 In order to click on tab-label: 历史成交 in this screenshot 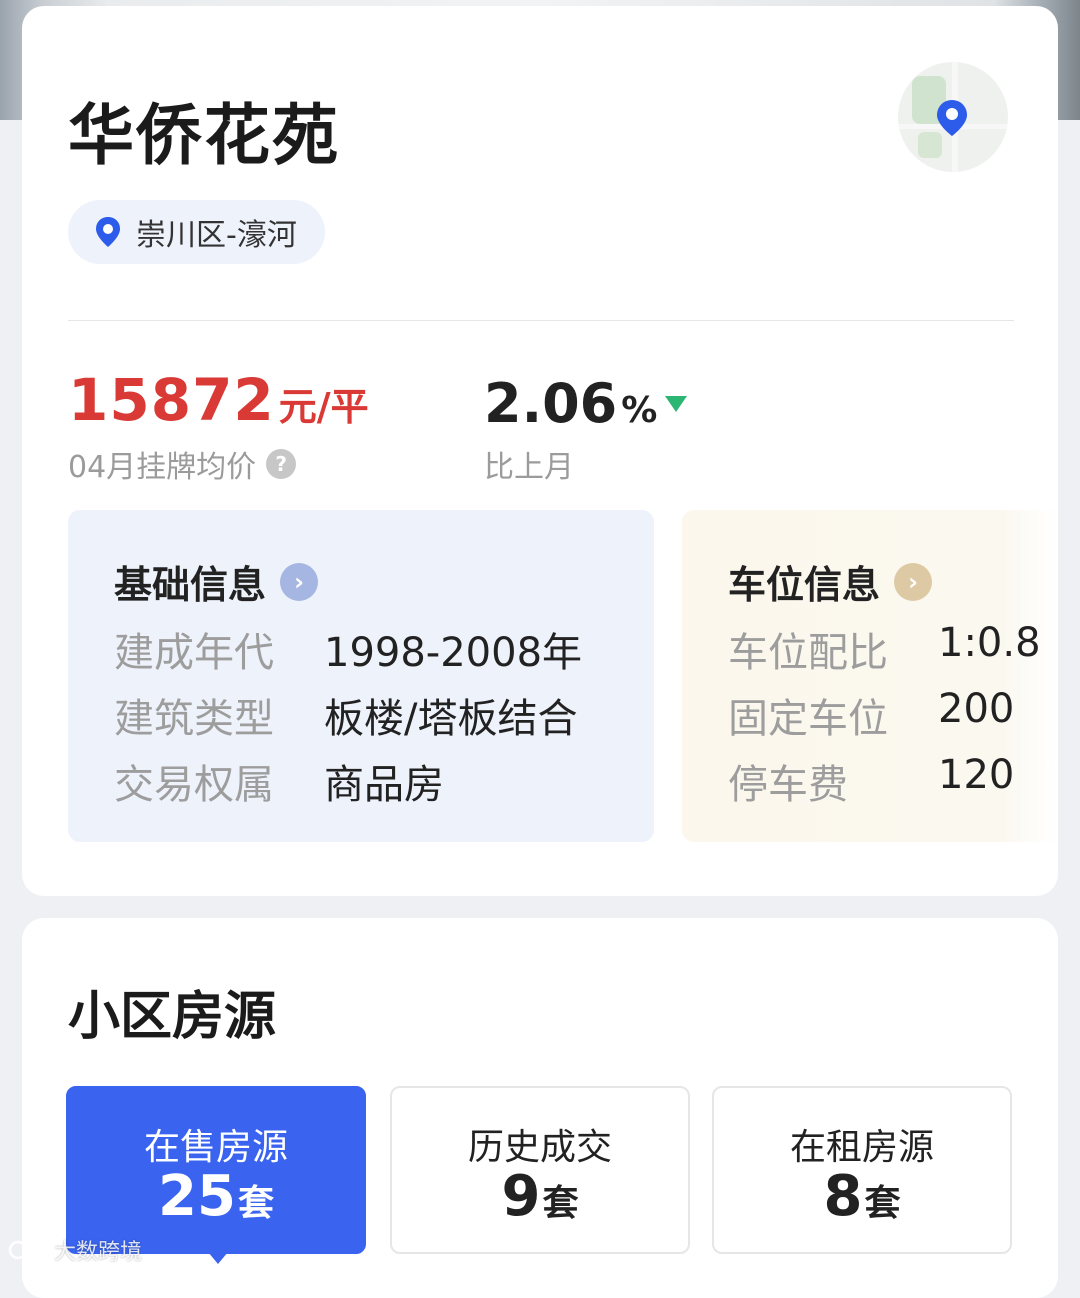, I will do `click(539, 1147)`.